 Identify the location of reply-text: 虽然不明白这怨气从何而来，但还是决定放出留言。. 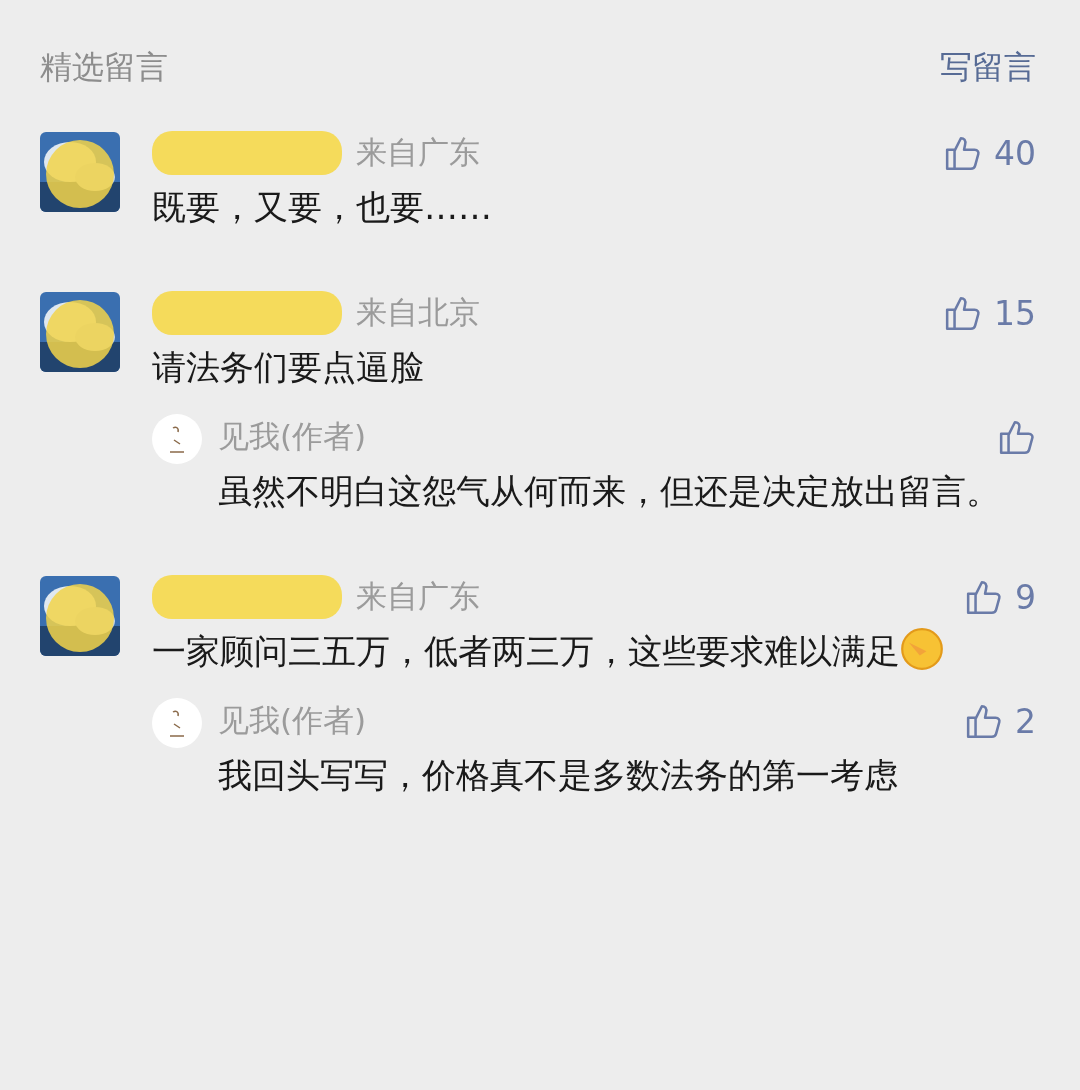
(609, 491).